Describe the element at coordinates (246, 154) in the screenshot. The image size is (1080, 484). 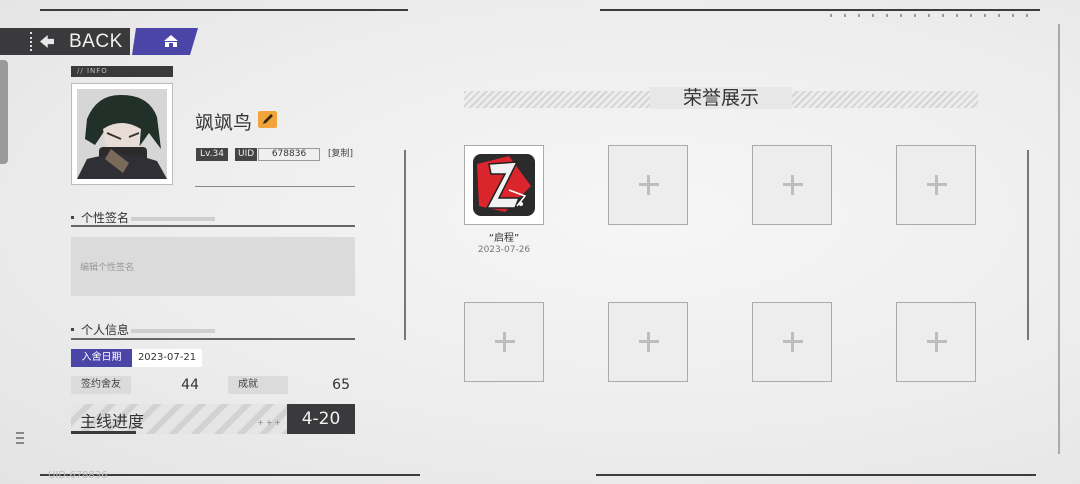
I see `uid-label: UID` at that location.